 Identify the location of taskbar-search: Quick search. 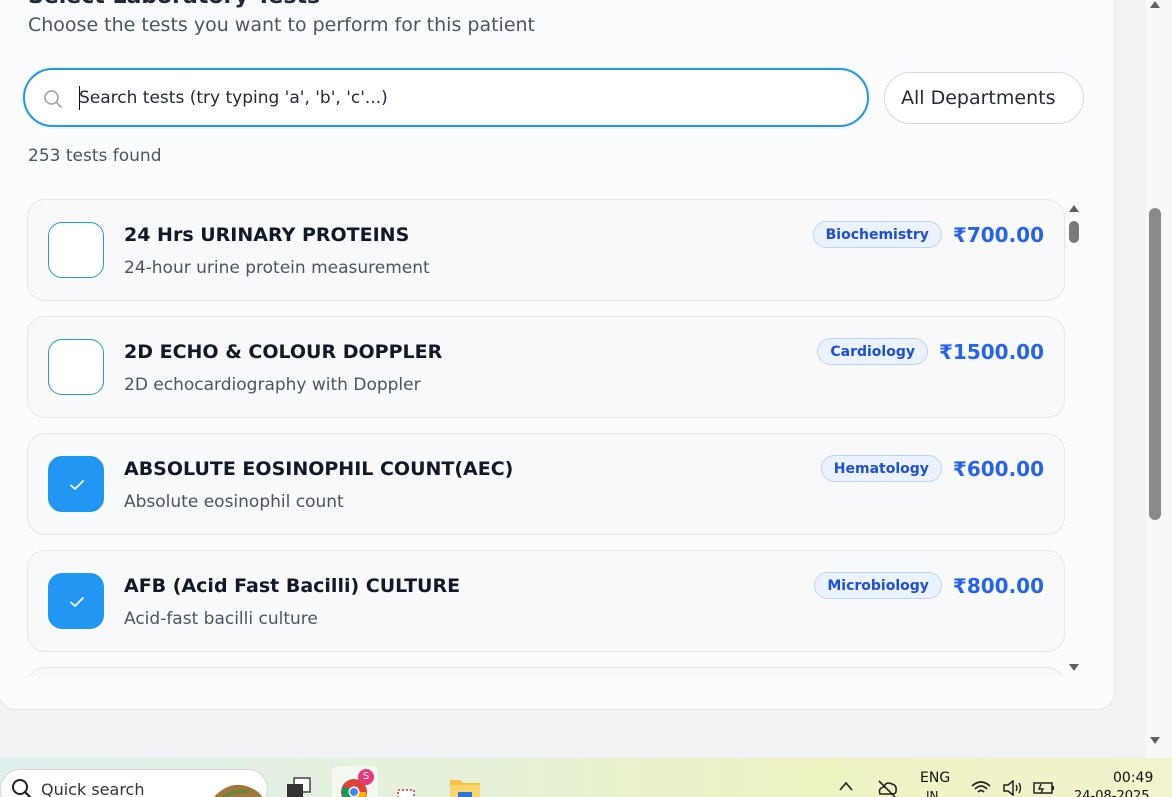
(134, 783).